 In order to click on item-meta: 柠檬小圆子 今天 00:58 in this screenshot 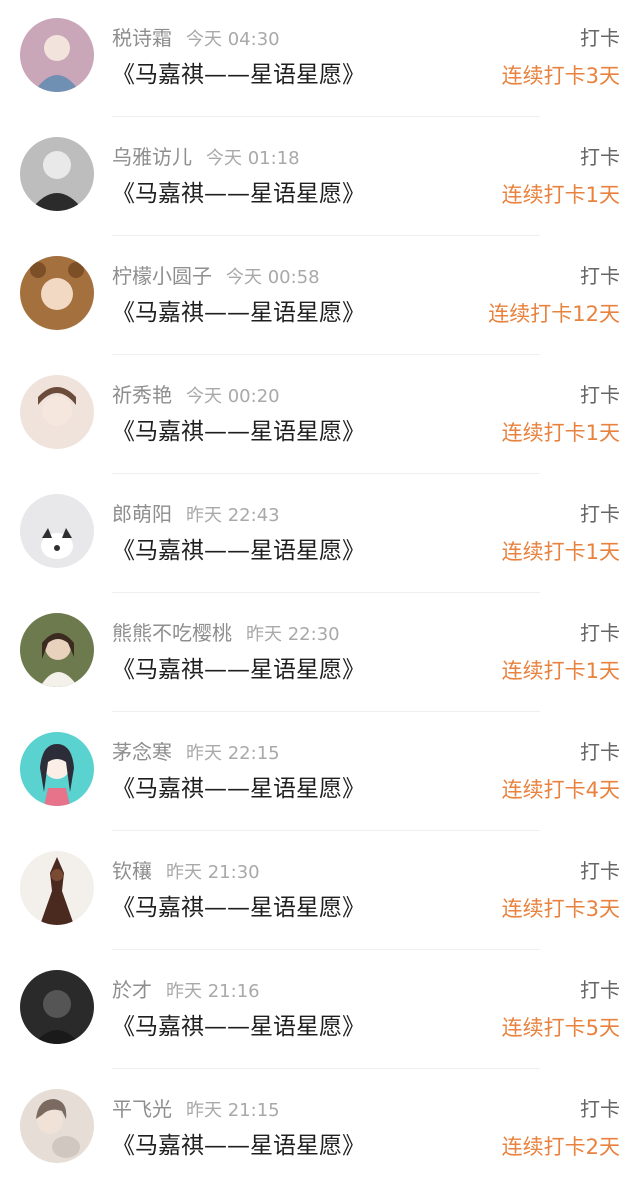, I will do `click(216, 276)`.